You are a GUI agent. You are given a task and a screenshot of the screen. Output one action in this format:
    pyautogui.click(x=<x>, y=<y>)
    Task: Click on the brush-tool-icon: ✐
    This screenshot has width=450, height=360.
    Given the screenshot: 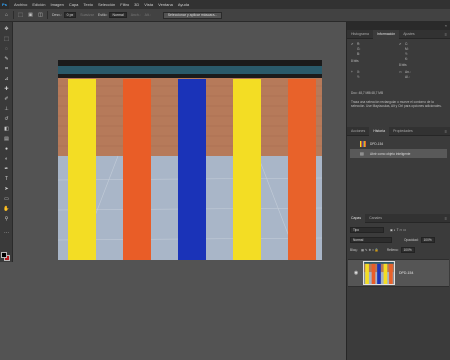 What is the action you would take?
    pyautogui.click(x=6, y=99)
    